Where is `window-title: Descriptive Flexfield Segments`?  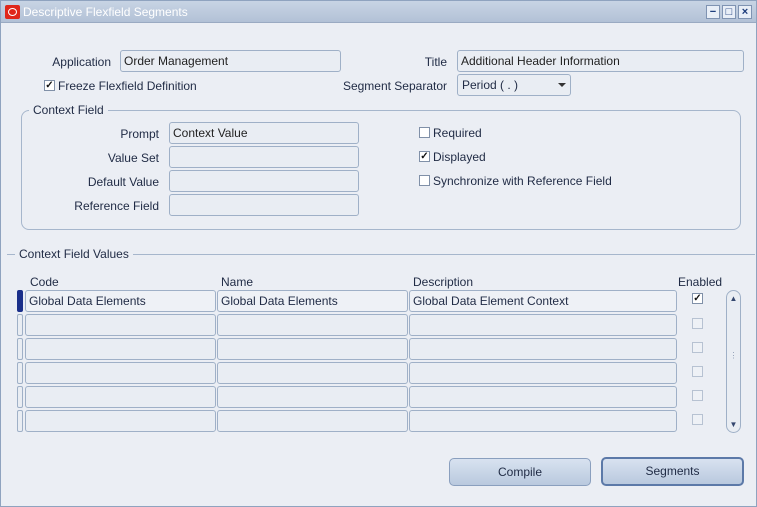 window-title: Descriptive Flexfield Segments is located at coordinates (105, 12).